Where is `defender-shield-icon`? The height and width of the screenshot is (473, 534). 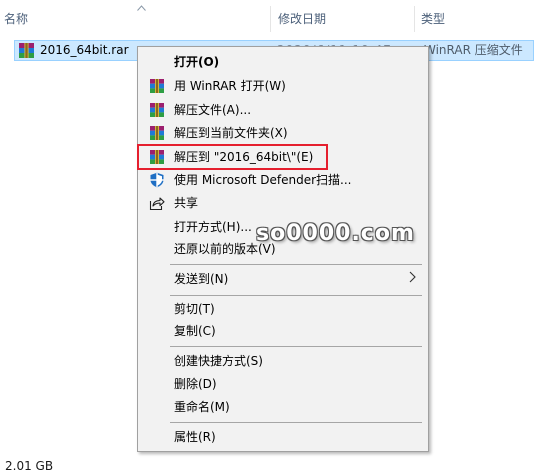
defender-shield-icon is located at coordinates (157, 180).